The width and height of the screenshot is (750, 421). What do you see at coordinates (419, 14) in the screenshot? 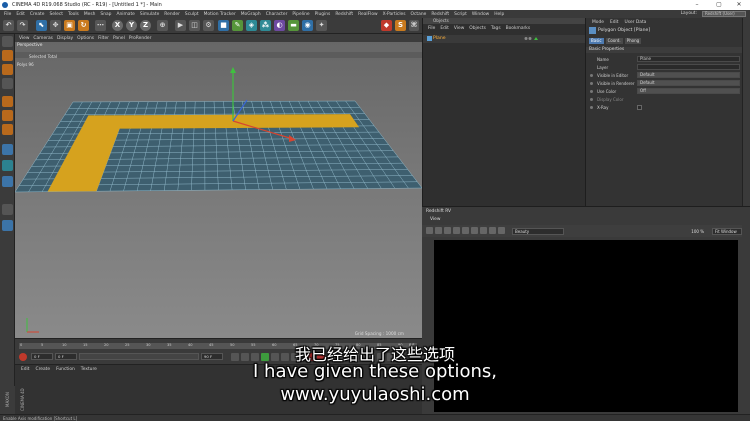
I see `menu-octane: Octane` at bounding box center [419, 14].